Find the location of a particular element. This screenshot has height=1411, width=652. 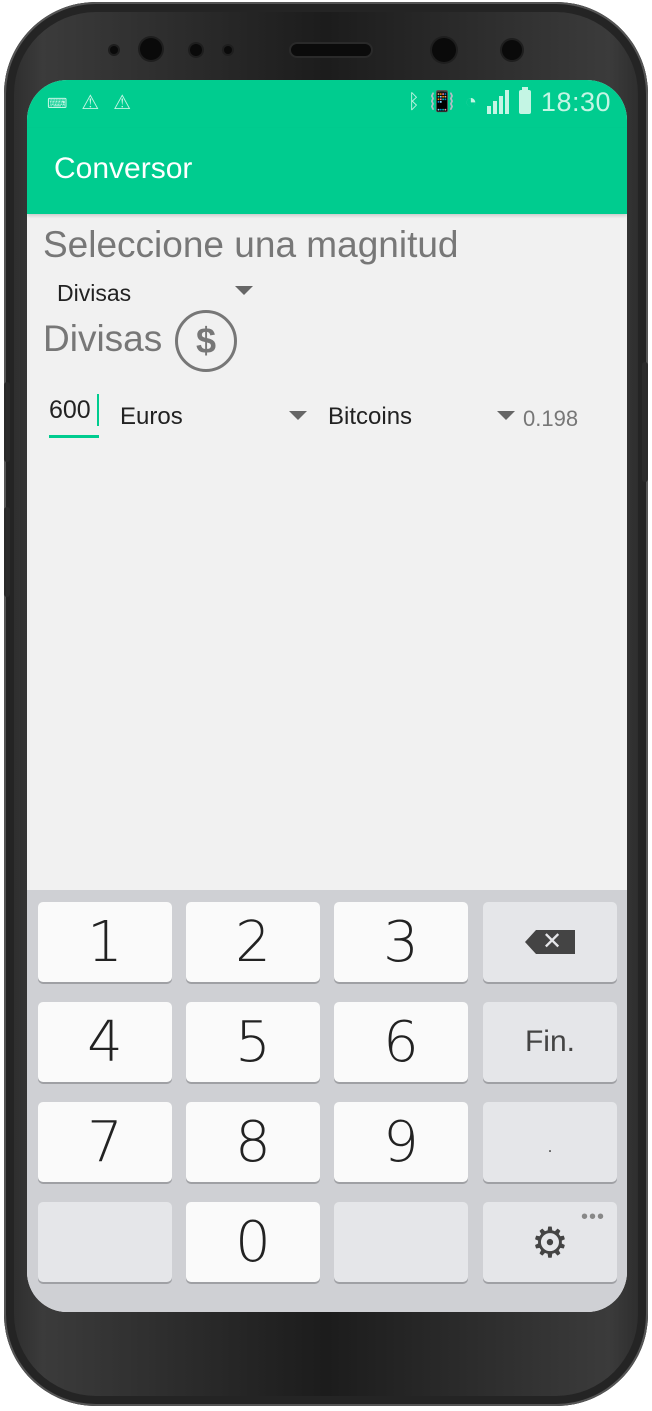

key-8: 8 is located at coordinates (253, 1142).